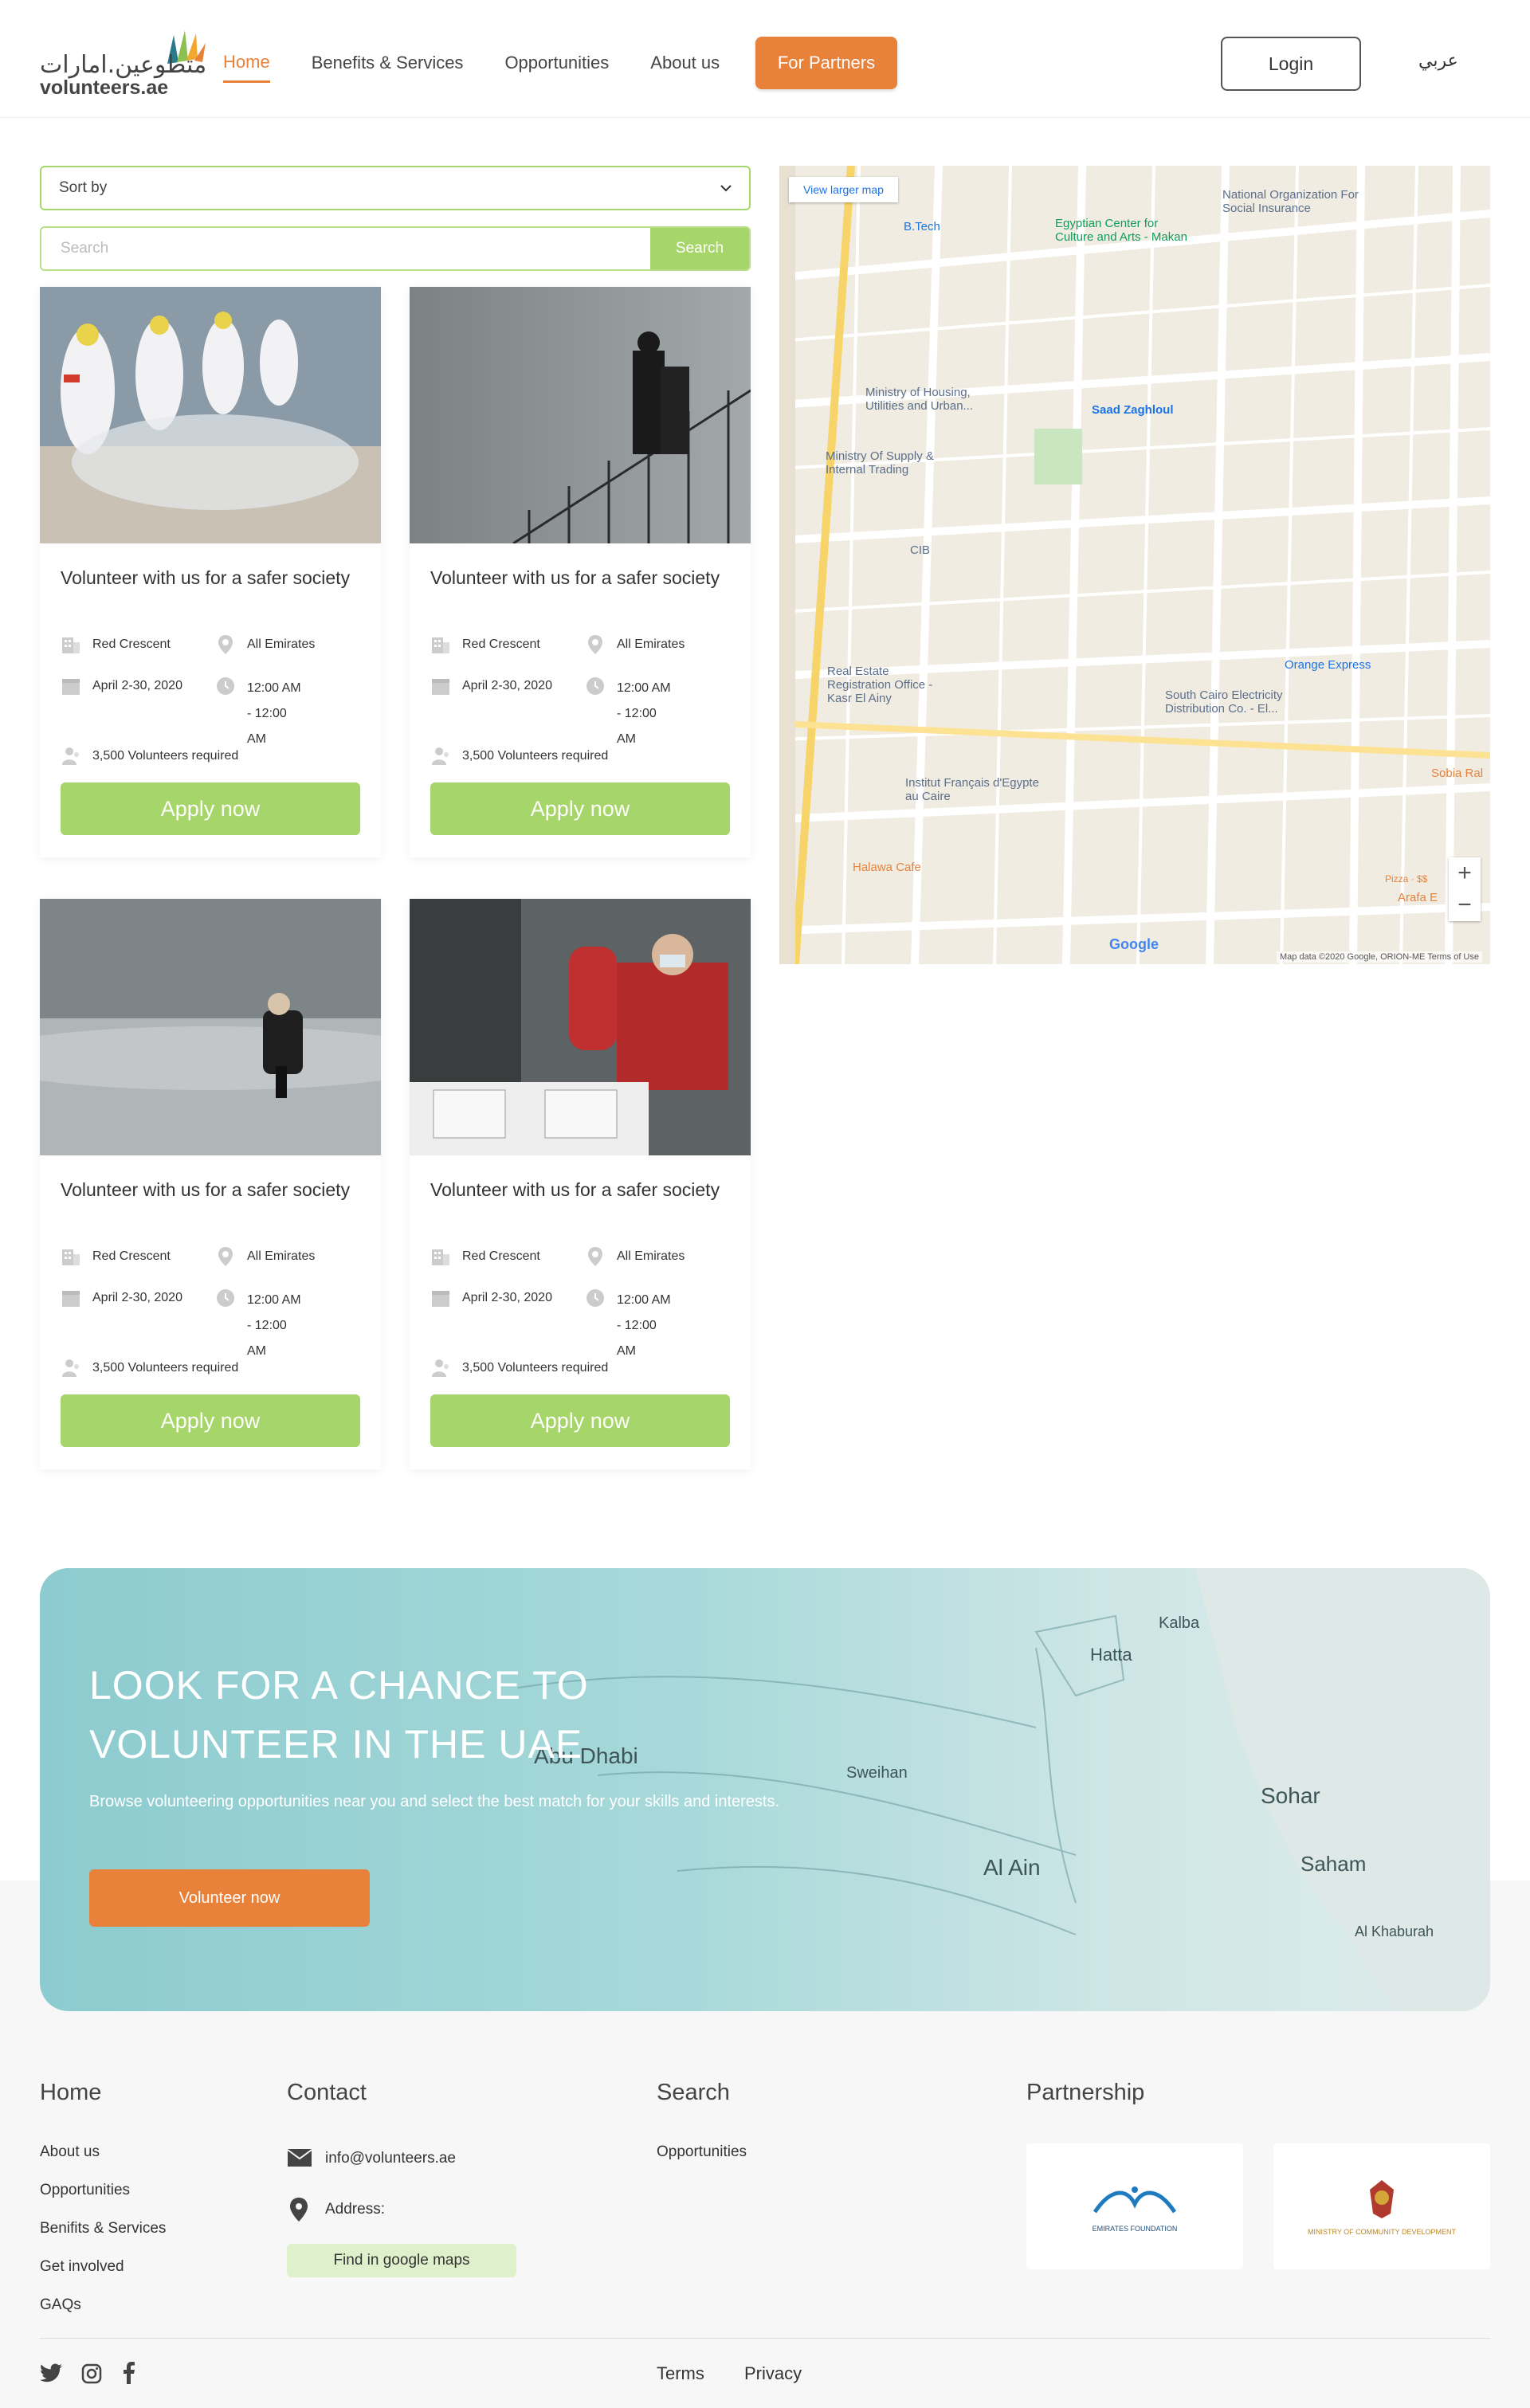 Image resolution: width=1530 pixels, height=2408 pixels. Describe the element at coordinates (877, 1773) in the screenshot. I see `map-place: Sweihan` at that location.